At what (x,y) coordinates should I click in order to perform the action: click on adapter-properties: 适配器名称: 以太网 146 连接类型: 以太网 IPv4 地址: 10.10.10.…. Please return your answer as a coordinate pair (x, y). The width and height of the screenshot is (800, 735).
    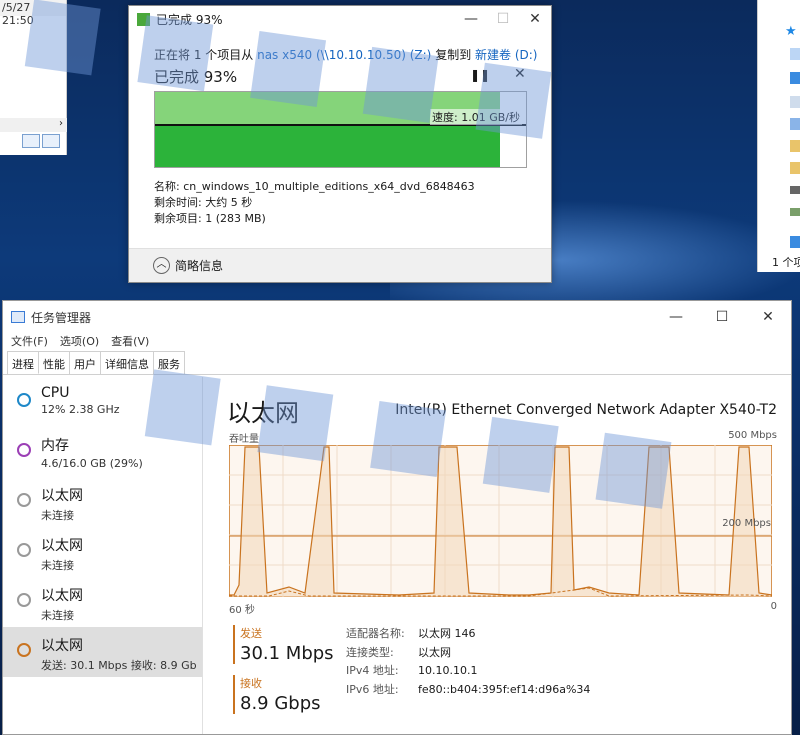
    Looking at the image, I should click on (468, 662).